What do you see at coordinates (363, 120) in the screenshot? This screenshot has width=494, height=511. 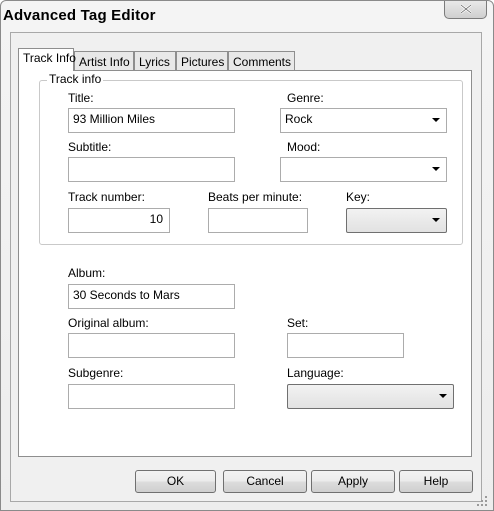 I see `genre-dropdown: Rock` at bounding box center [363, 120].